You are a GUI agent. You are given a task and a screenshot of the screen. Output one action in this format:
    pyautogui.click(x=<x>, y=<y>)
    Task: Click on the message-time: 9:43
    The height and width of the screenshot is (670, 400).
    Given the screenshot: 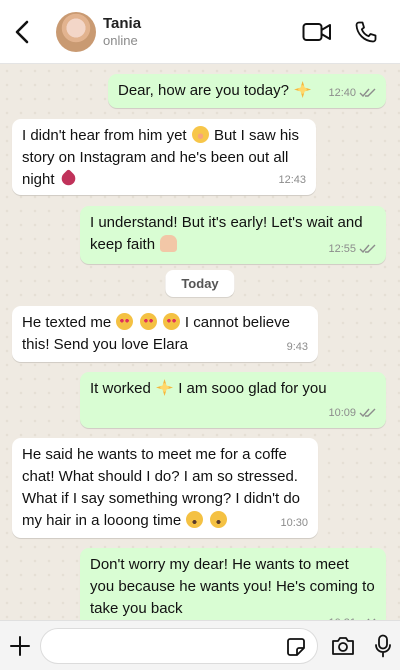 What is the action you would take?
    pyautogui.click(x=297, y=347)
    